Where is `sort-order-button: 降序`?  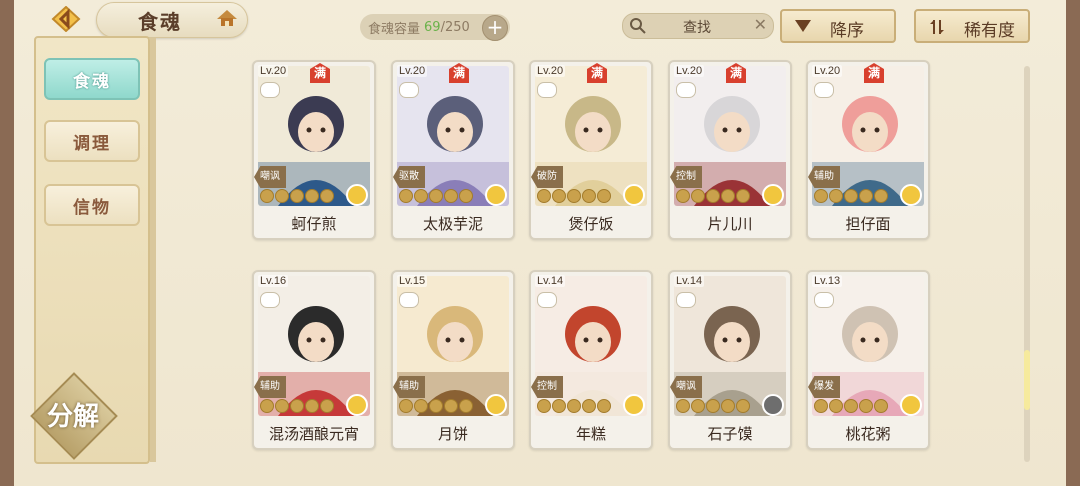
sort-order-button: 降序 is located at coordinates (838, 26).